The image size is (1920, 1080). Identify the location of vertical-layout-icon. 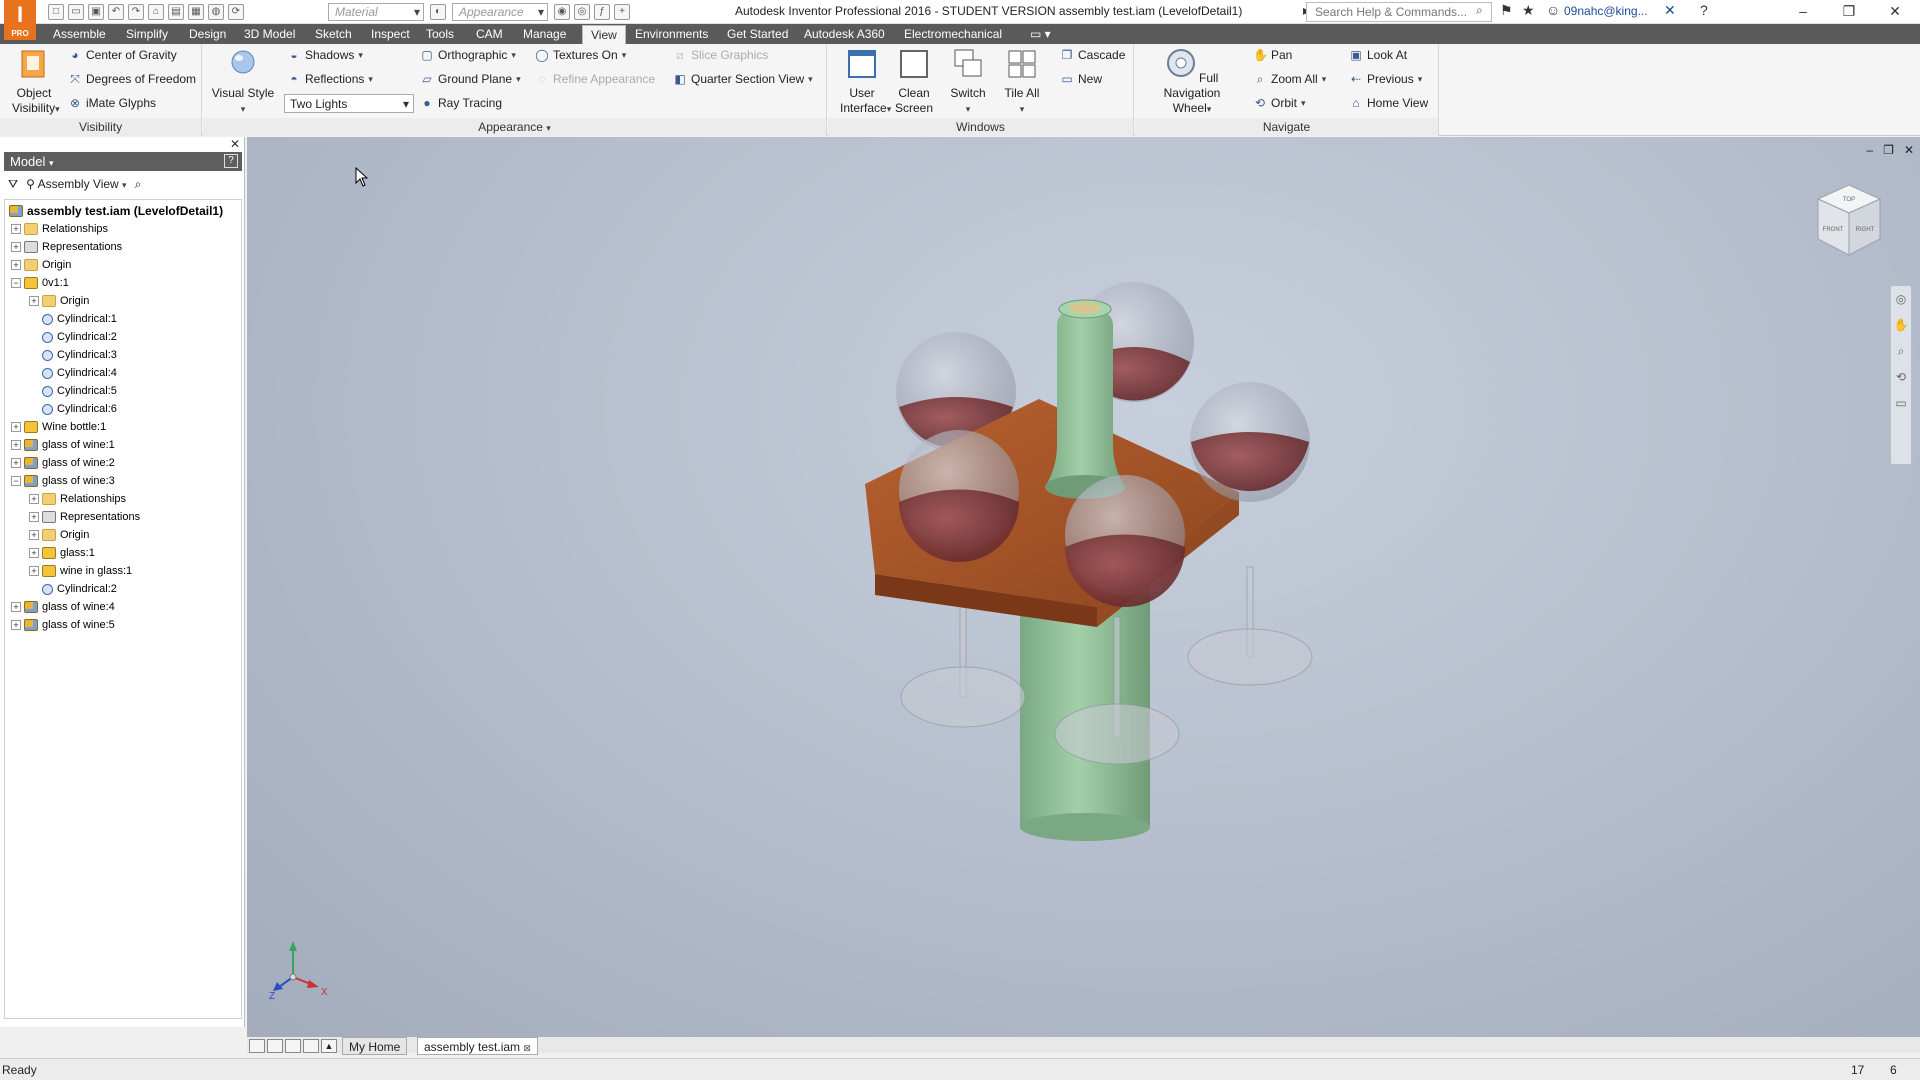
(311, 1046).